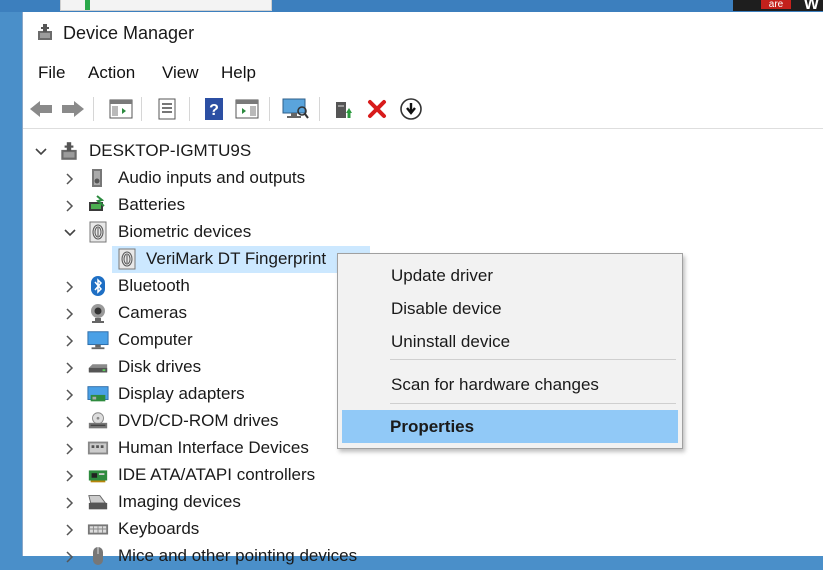 This screenshot has height=570, width=823. Describe the element at coordinates (167, 109) in the screenshot. I see `properties-icon` at that location.